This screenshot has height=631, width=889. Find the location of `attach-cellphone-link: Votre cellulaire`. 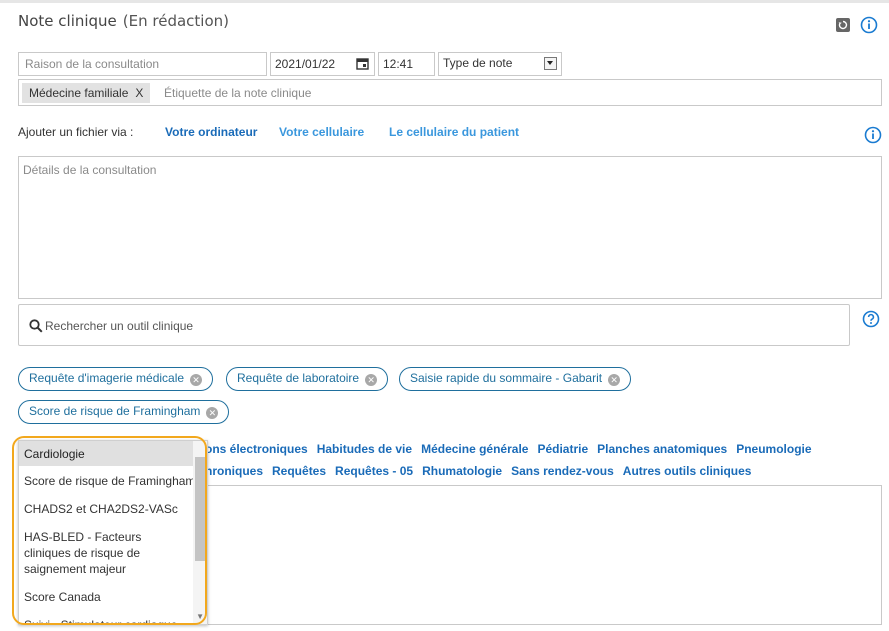

attach-cellphone-link: Votre cellulaire is located at coordinates (321, 132).